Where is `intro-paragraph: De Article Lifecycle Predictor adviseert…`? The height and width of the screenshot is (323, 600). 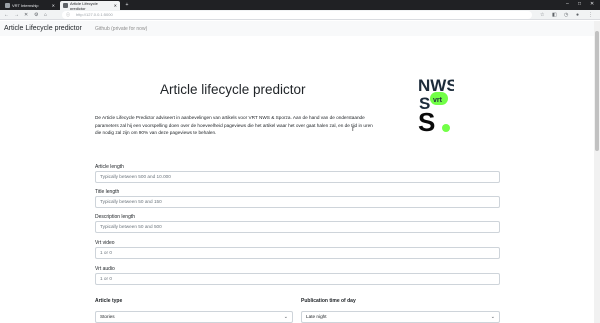
intro-paragraph: De Article Lifecycle Predictor adviseert… is located at coordinates (234, 125).